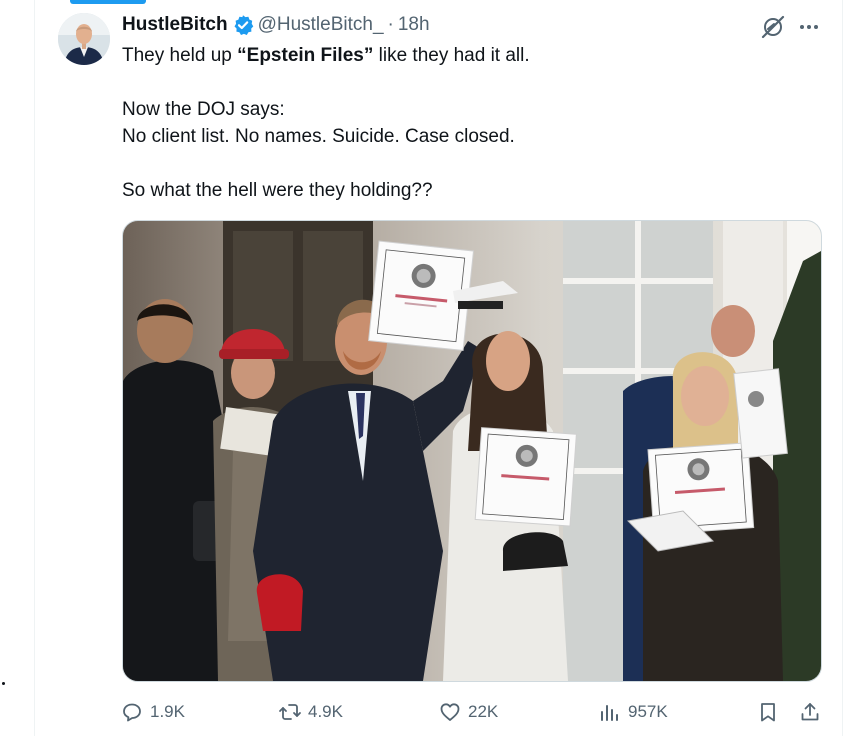 This screenshot has height=736, width=854. I want to click on like-count: 22K, so click(483, 711).